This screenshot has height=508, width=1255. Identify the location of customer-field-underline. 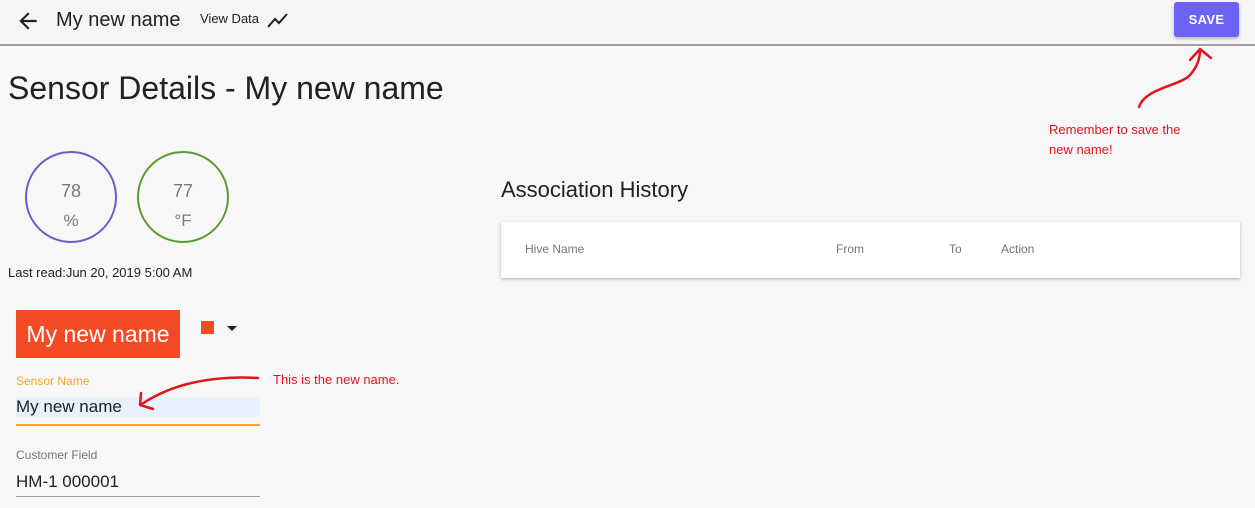
(138, 496).